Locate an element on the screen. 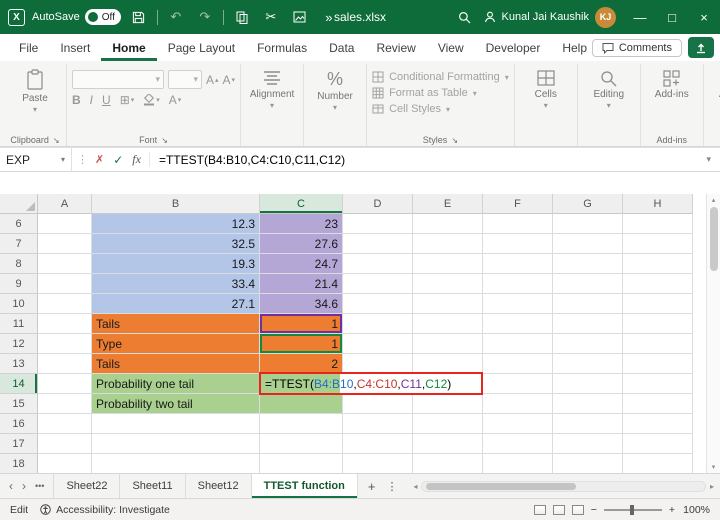 Image resolution: width=720 pixels, height=520 pixels. ribbon-tab-view: View is located at coordinates (451, 47).